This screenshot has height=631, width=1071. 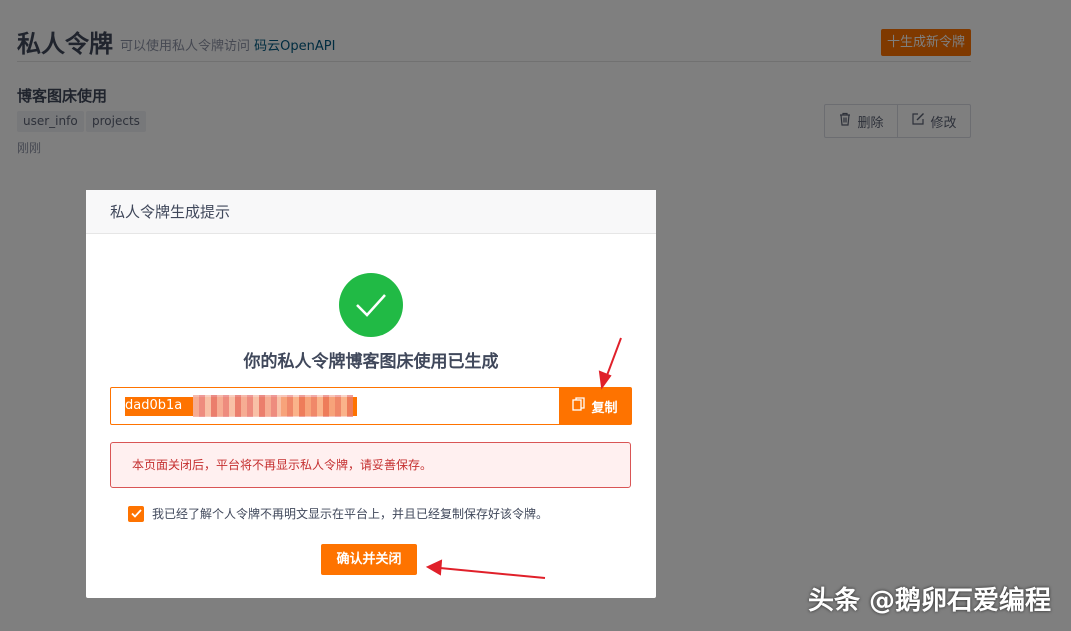 What do you see at coordinates (371, 362) in the screenshot?
I see `dialog-heading: 你的私人令牌博客图床使用已生成` at bounding box center [371, 362].